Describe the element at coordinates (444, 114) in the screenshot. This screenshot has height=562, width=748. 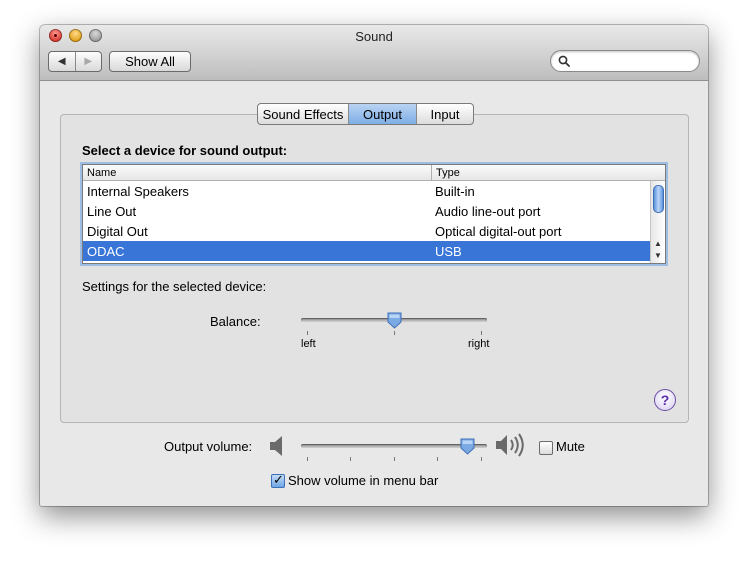
I see `tab-input: Input` at that location.